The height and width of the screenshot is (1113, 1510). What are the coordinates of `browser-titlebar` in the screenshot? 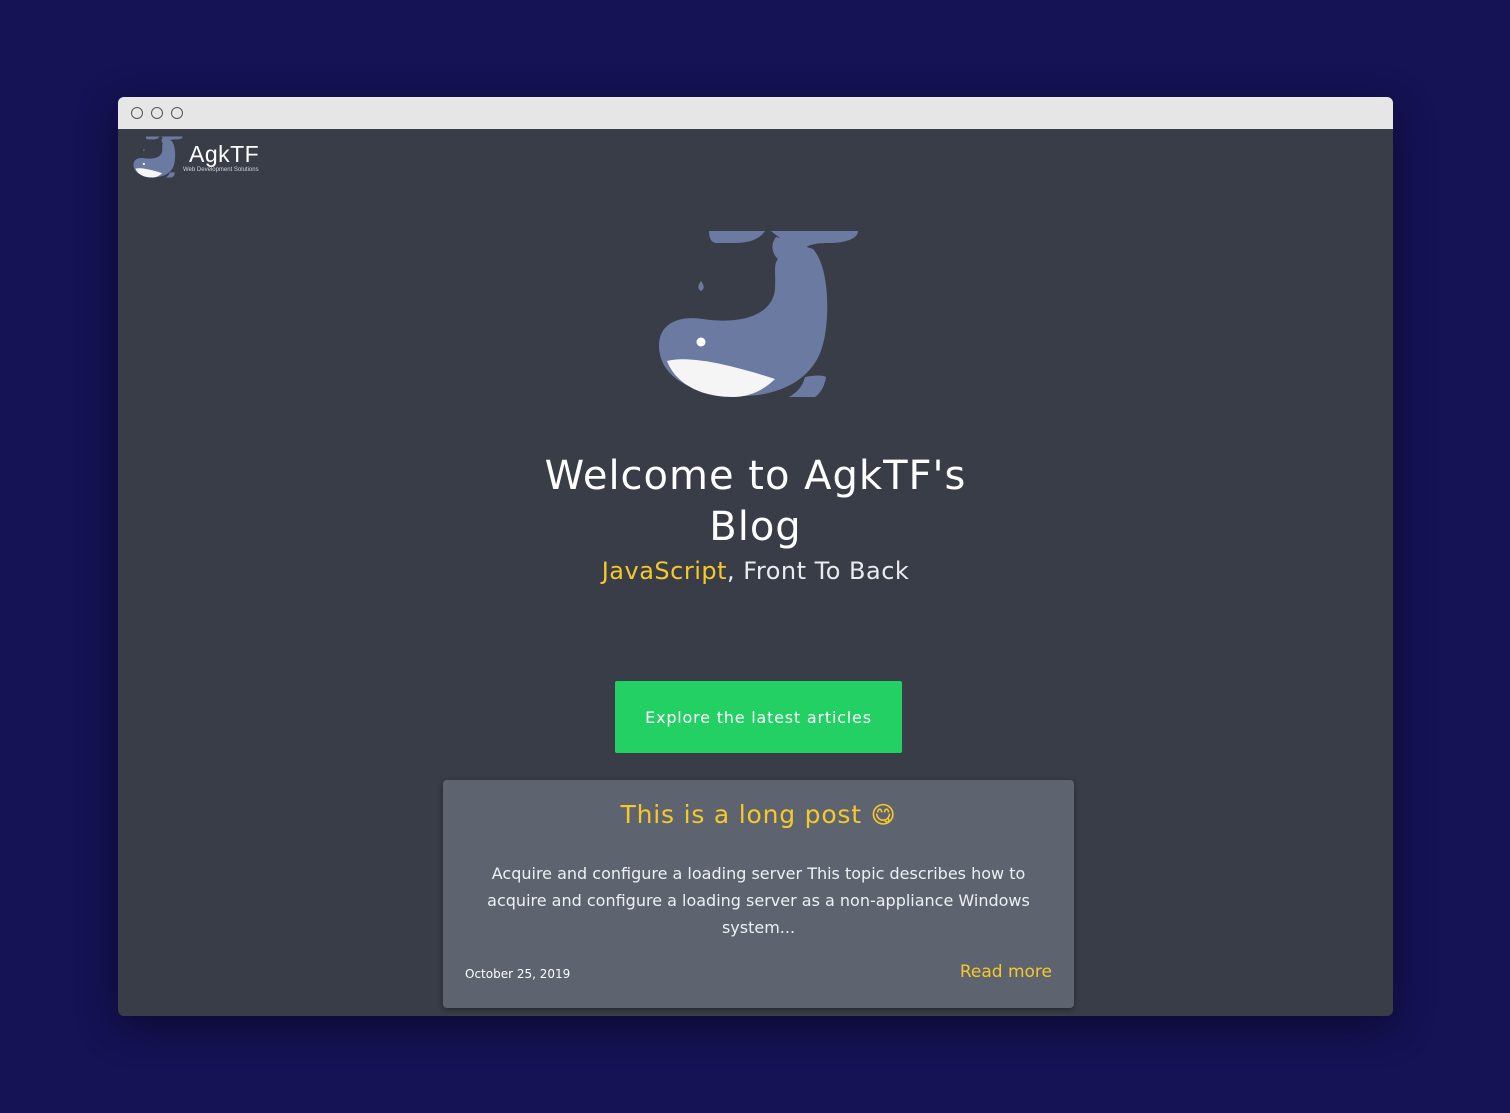 It's located at (755, 113).